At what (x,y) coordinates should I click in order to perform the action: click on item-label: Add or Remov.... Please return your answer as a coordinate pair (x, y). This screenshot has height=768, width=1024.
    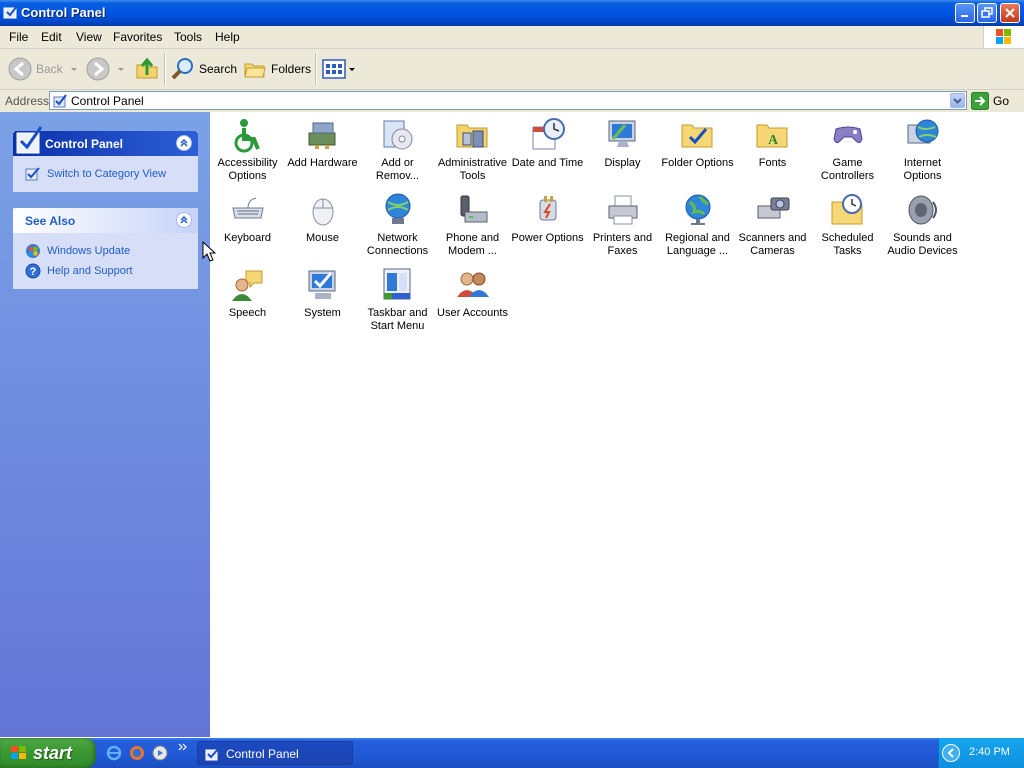
    Looking at the image, I should click on (397, 169).